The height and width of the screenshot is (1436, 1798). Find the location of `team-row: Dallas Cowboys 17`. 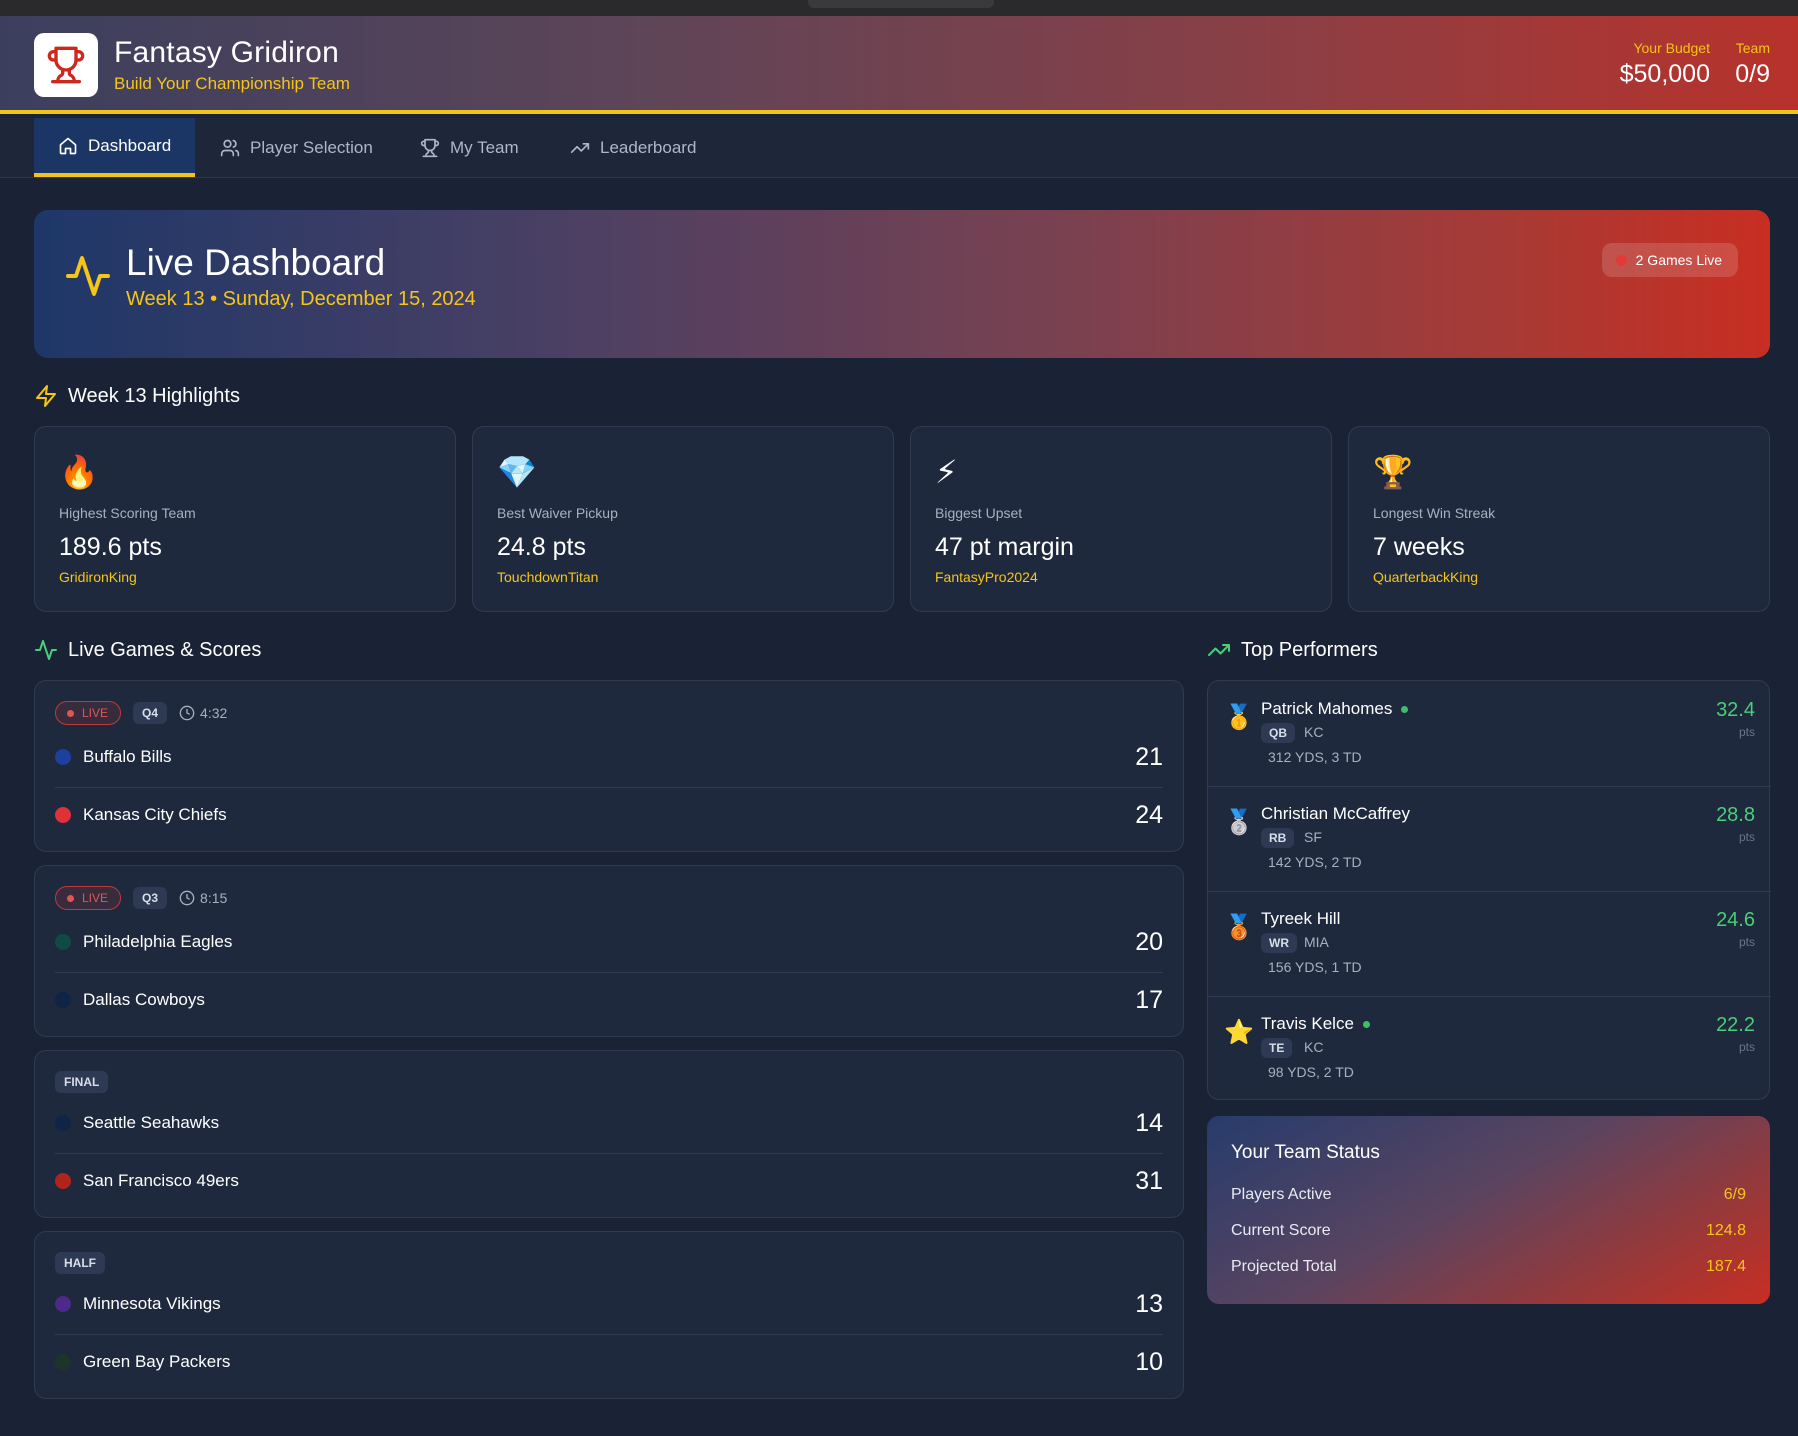

team-row: Dallas Cowboys 17 is located at coordinates (609, 1000).